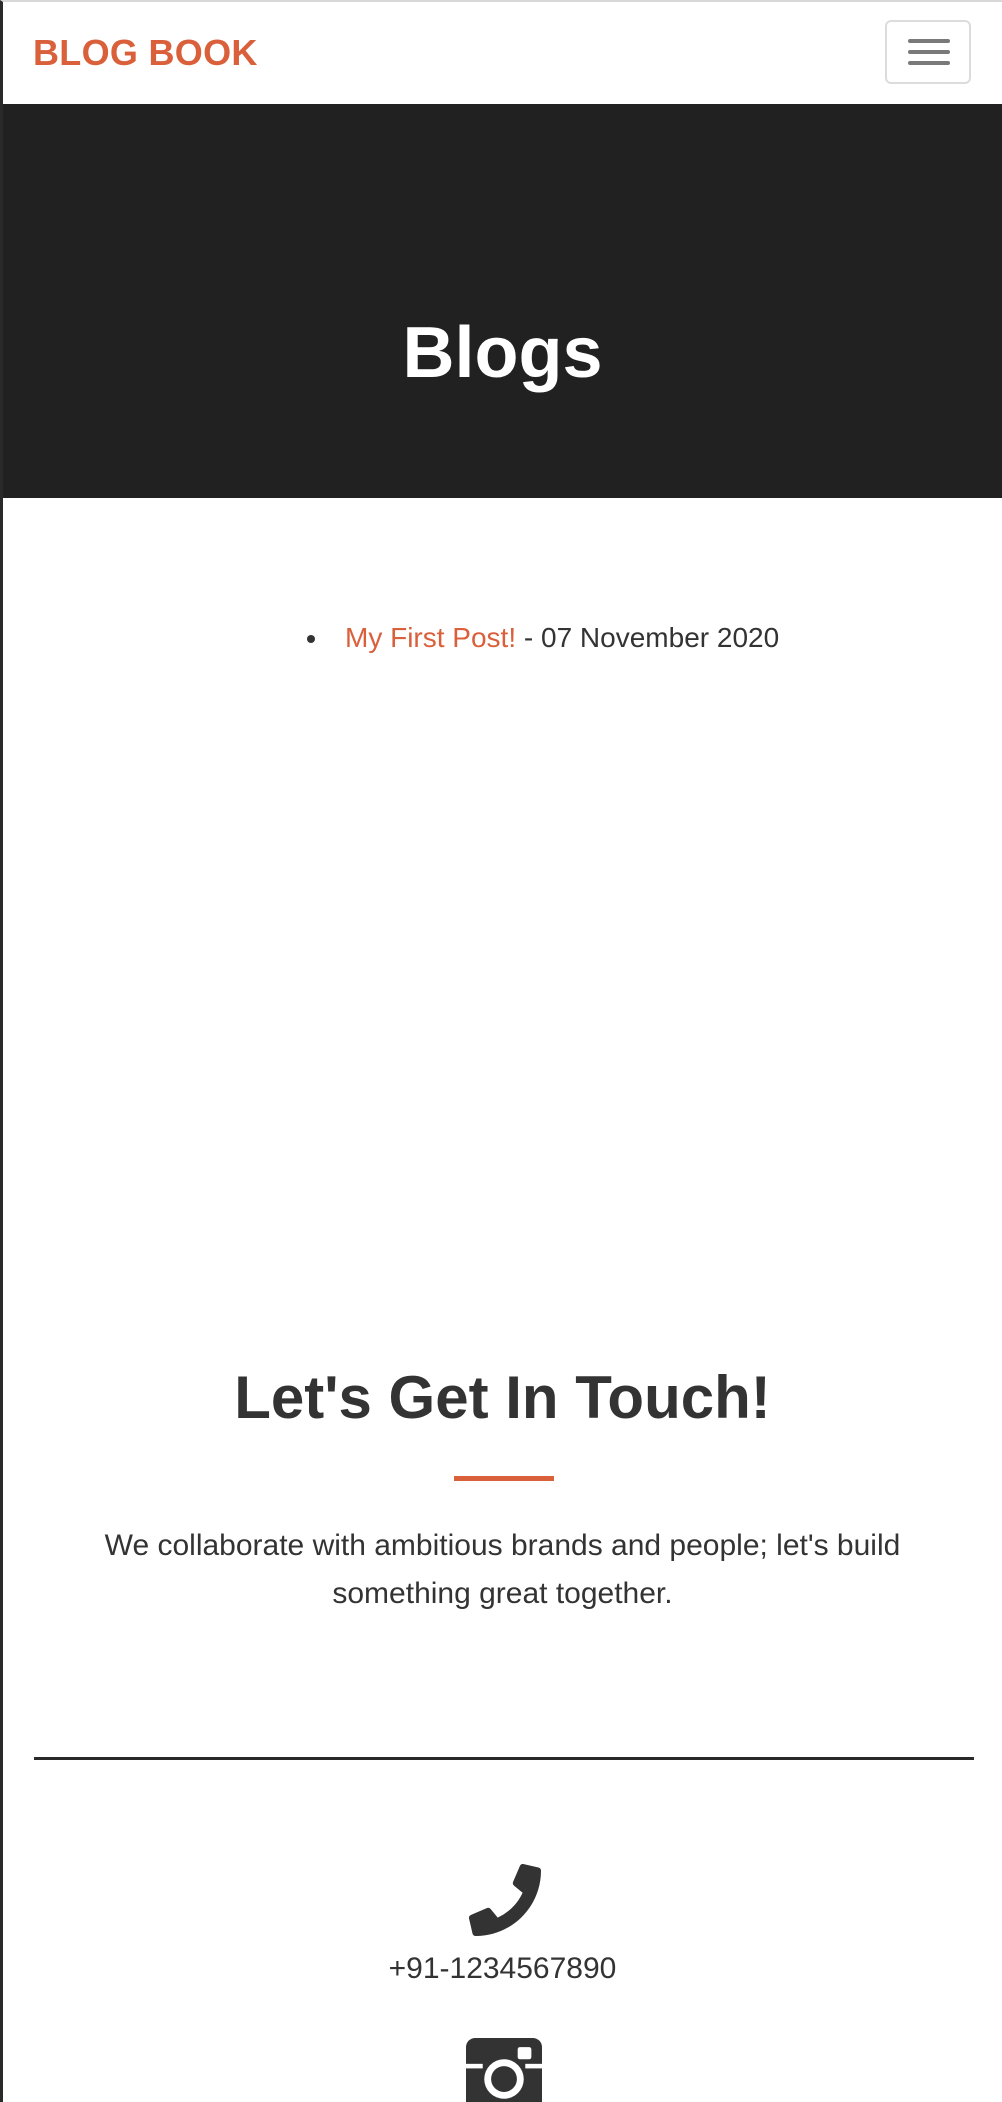 The width and height of the screenshot is (1002, 2102). I want to click on bullet-icon, so click(311, 639).